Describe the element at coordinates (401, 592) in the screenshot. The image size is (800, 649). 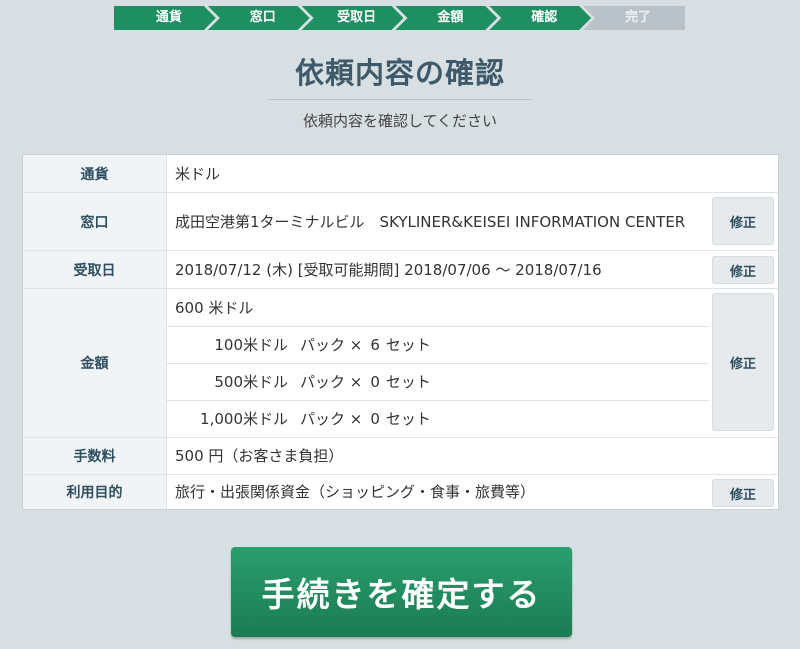
I see `confirm-procedure-button: 手続きを確定する` at that location.